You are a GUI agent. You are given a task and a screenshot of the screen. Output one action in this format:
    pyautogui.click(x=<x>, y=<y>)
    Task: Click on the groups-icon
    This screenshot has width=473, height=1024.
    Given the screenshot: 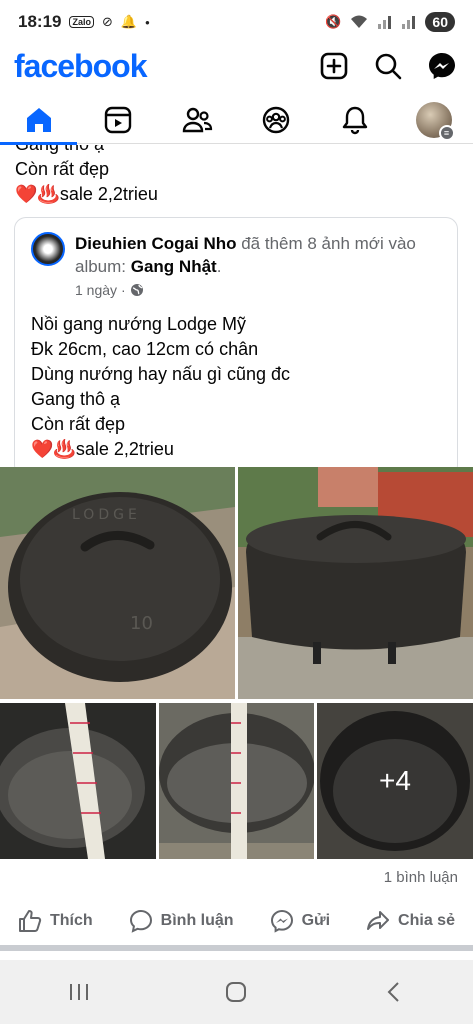 What is the action you would take?
    pyautogui.click(x=276, y=119)
    